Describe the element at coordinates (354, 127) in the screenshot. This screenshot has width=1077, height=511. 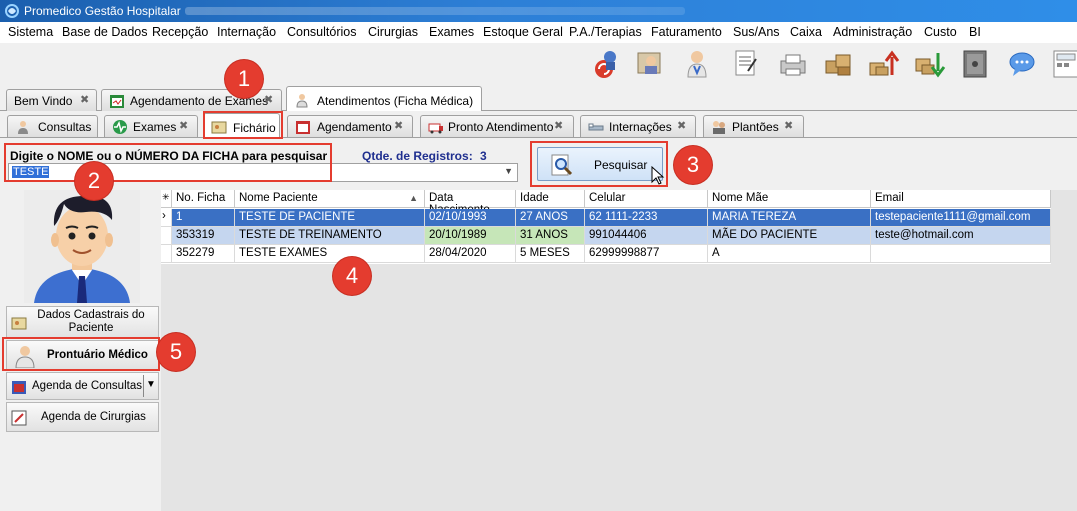
I see `tab-label: Agendamento` at that location.